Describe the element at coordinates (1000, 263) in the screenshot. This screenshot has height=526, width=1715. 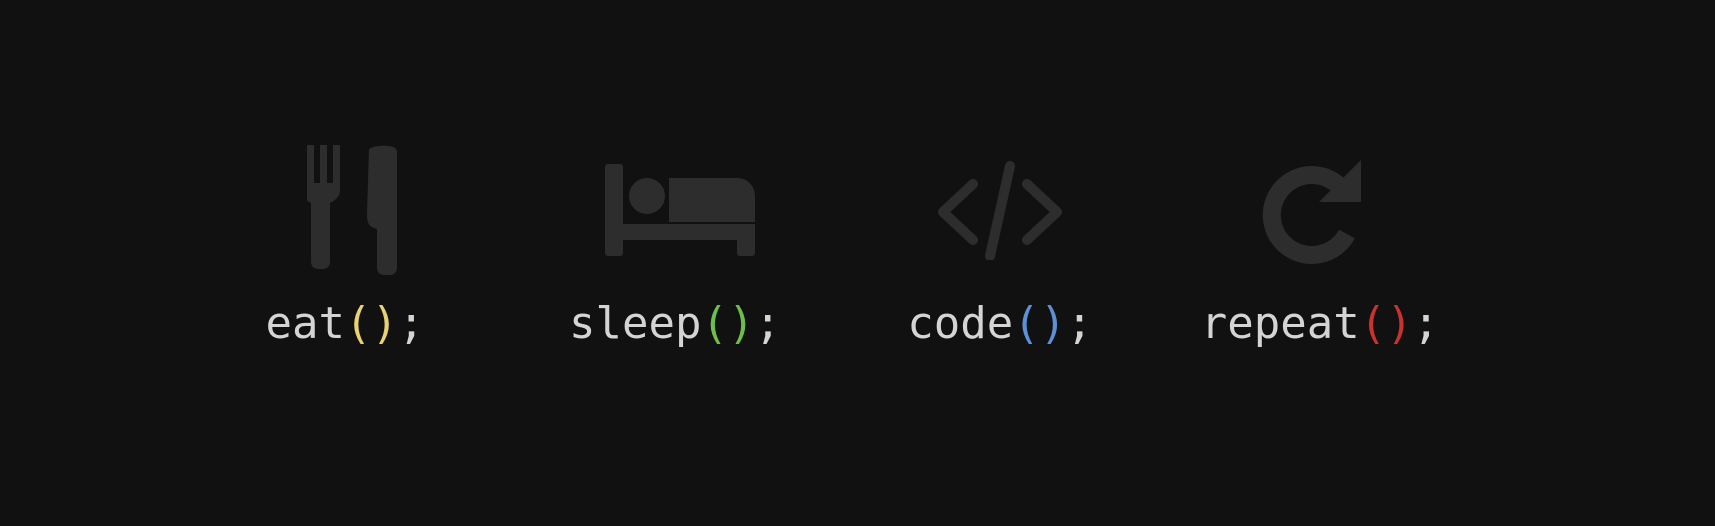
I see `code-item: code();` at that location.